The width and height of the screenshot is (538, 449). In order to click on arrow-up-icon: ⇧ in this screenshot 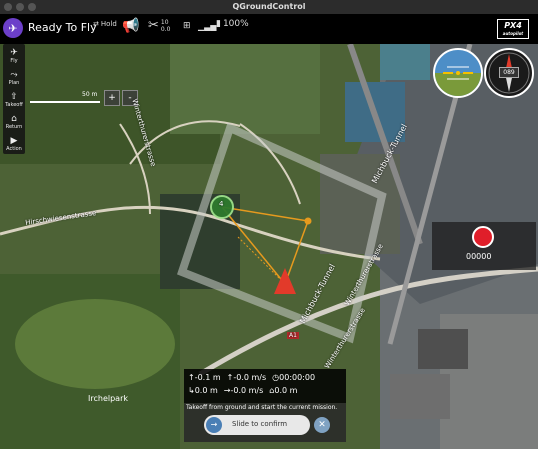, I will do `click(14, 97)`.